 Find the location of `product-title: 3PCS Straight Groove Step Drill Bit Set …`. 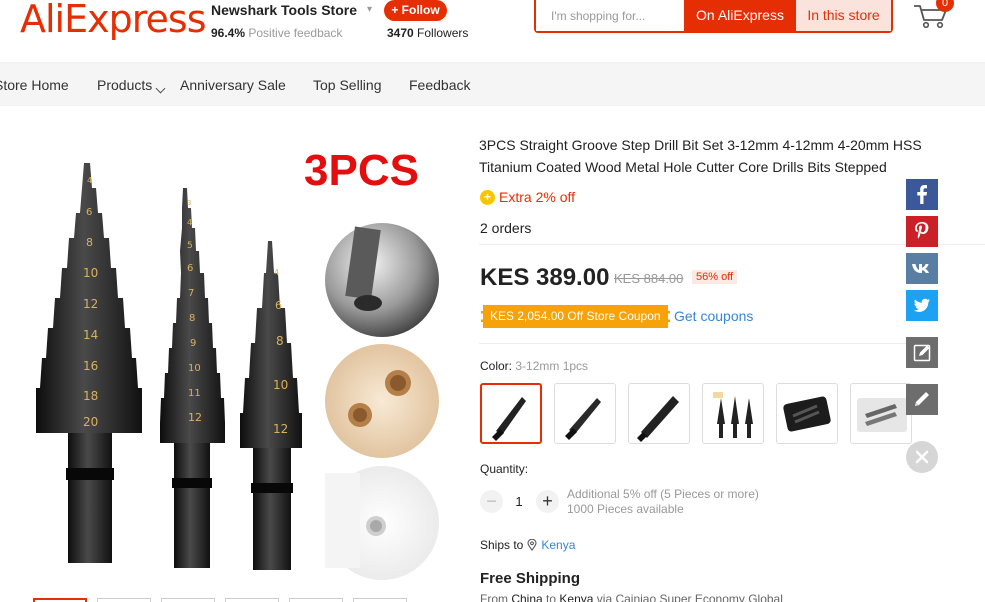

product-title: 3PCS Straight Groove Step Drill Bit Set … is located at coordinates (700, 156).